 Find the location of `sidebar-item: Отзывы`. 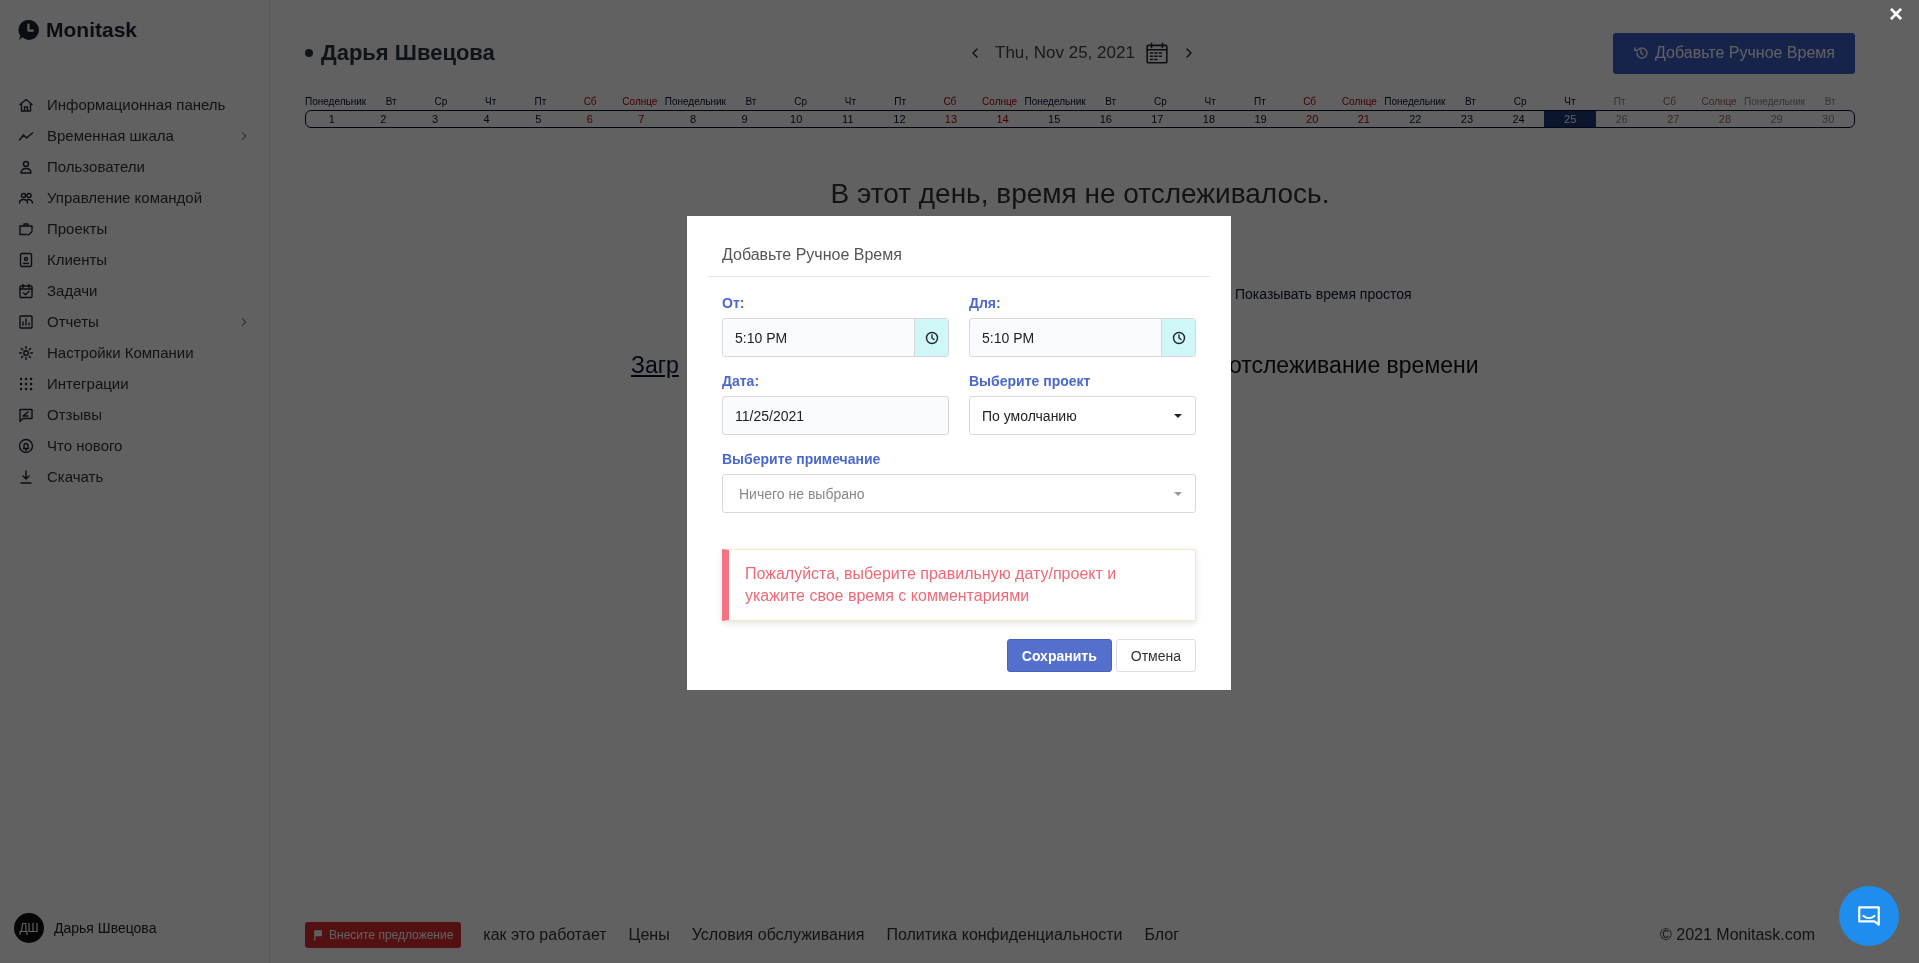

sidebar-item: Отзывы is located at coordinates (143, 414).